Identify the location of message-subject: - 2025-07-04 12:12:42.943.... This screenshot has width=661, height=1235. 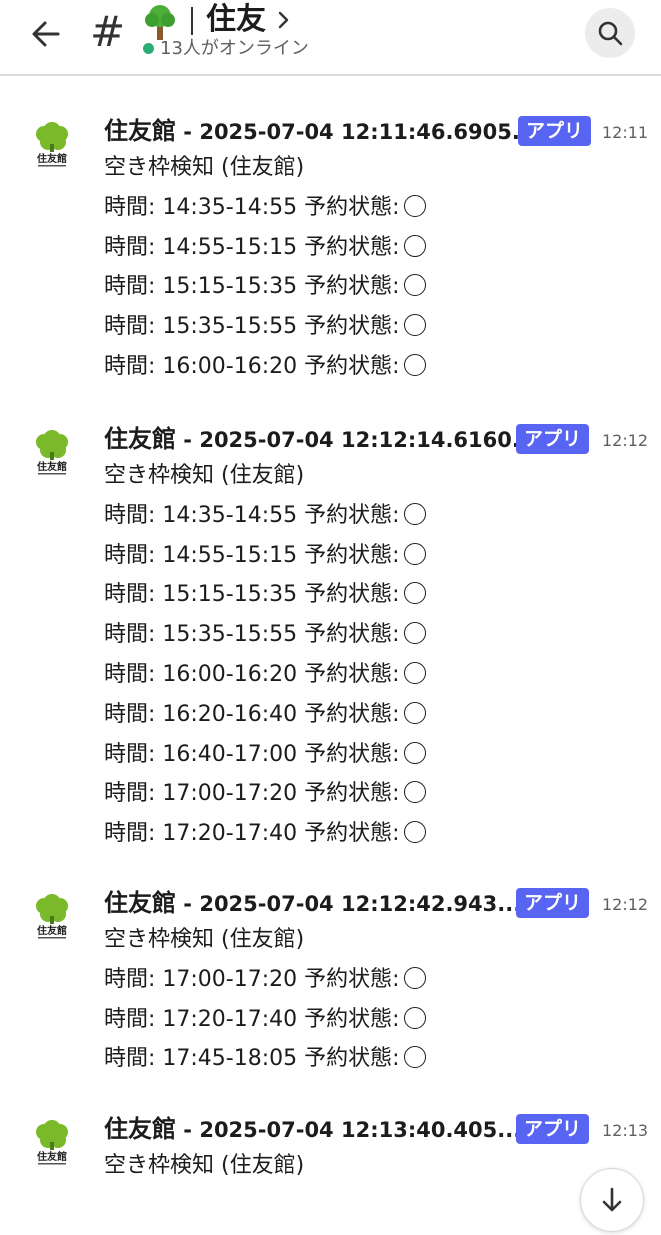
(349, 904).